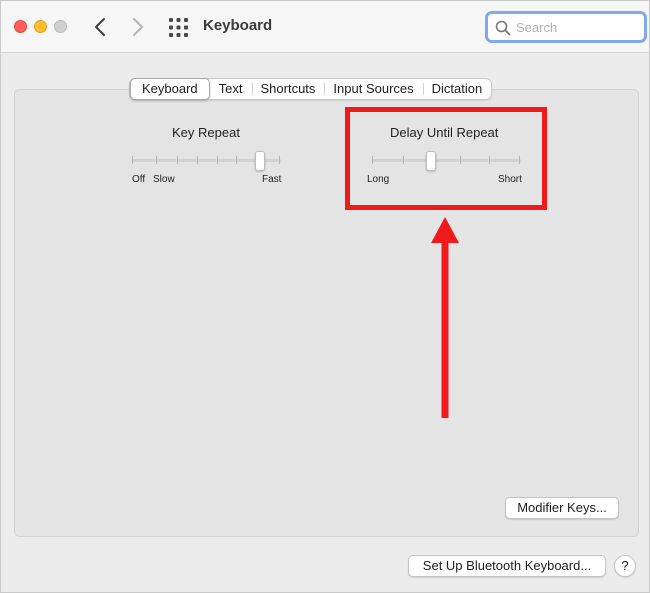  Describe the element at coordinates (457, 89) in the screenshot. I see `tab-dictation: Dictation` at that location.